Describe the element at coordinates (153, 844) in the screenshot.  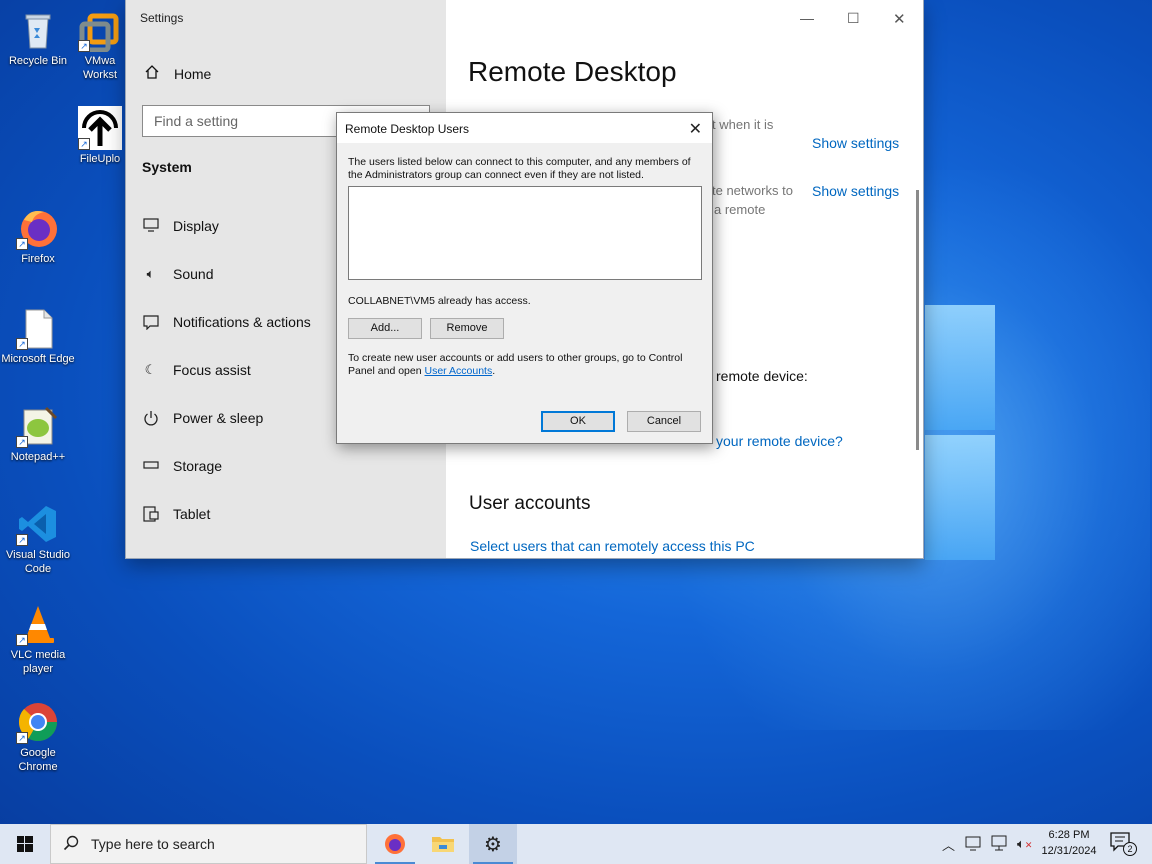
I see `taskbar-search-placeholder: Type here to search` at that location.